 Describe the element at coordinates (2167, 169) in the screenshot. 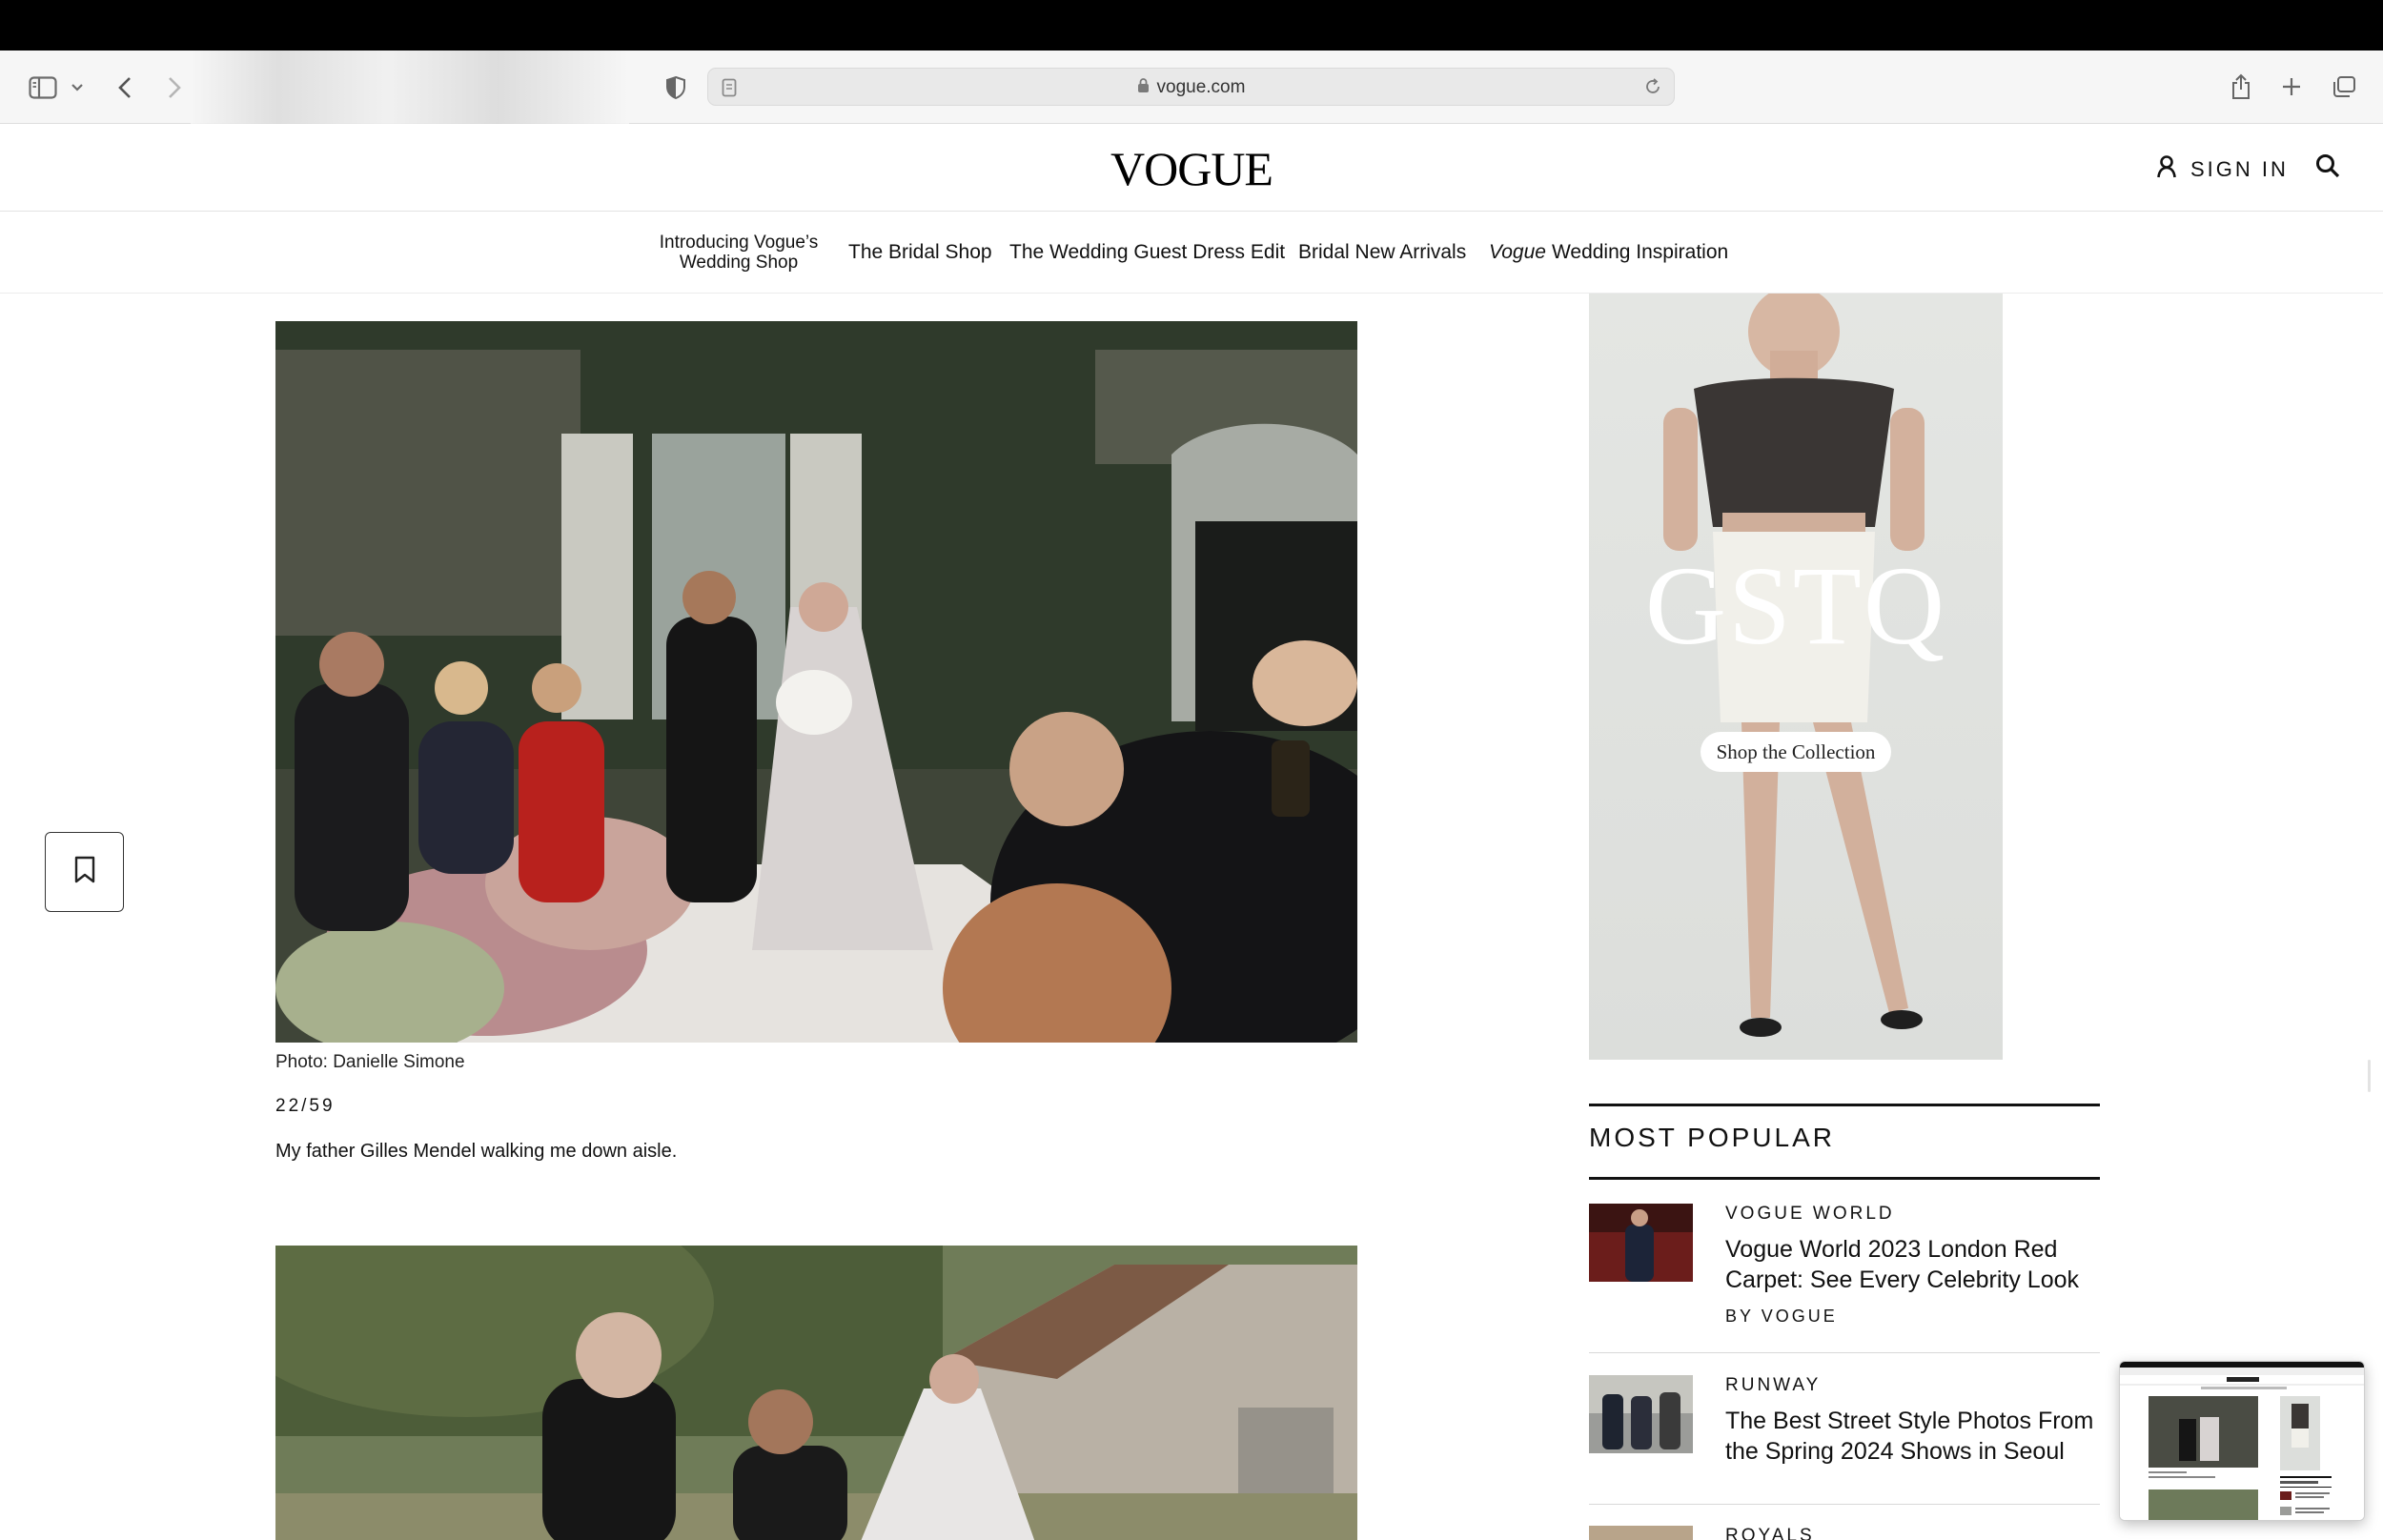

I see `user-icon` at that location.